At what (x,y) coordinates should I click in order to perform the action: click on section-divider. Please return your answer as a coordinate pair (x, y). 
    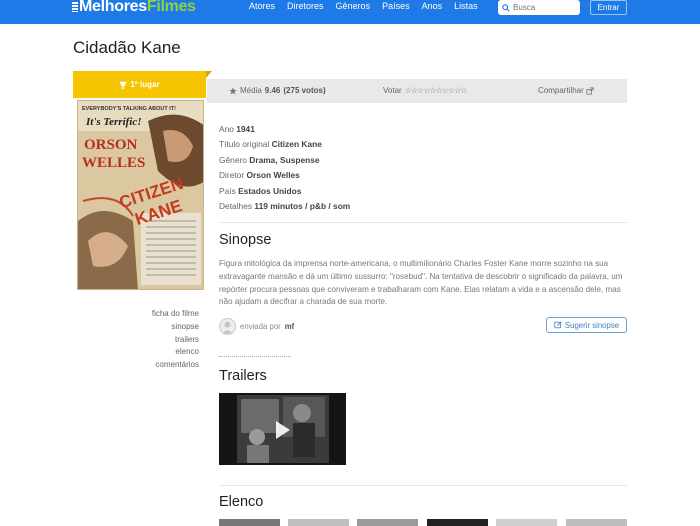
    Looking at the image, I should click on (255, 356).